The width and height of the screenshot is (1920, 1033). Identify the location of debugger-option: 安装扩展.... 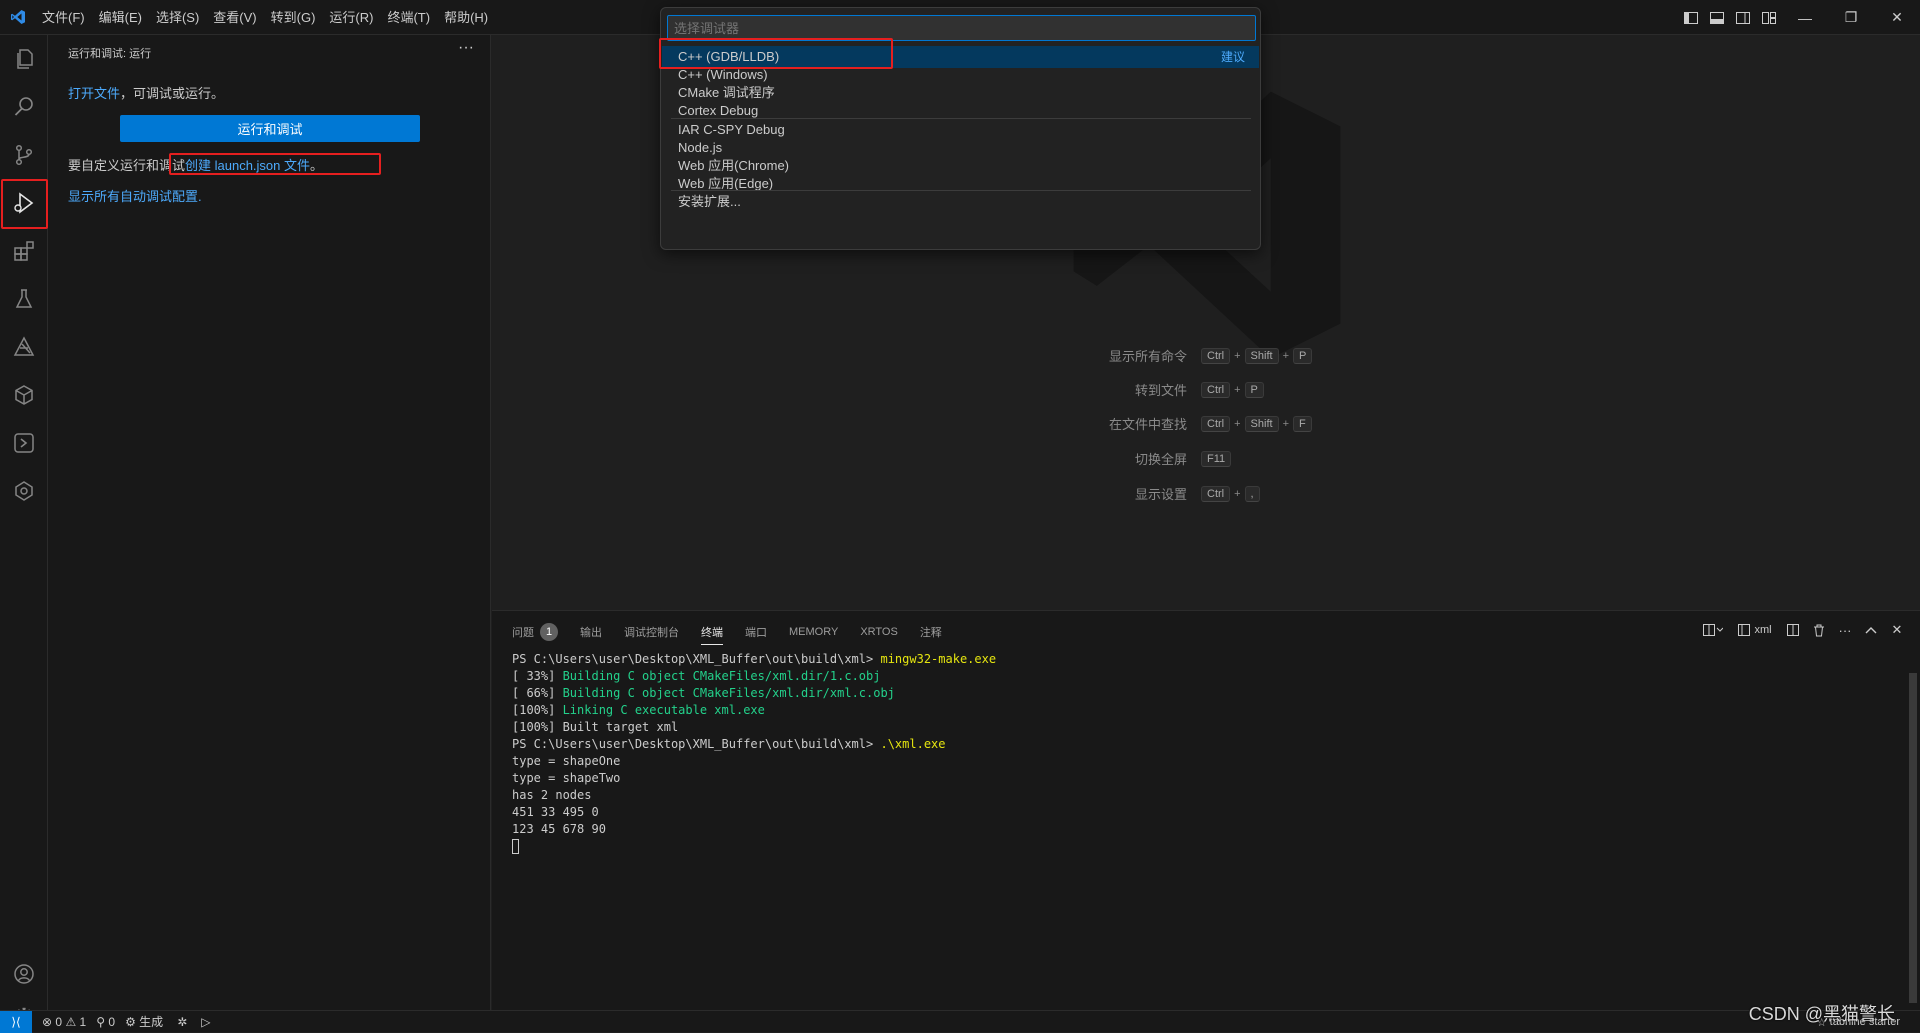
(960, 202).